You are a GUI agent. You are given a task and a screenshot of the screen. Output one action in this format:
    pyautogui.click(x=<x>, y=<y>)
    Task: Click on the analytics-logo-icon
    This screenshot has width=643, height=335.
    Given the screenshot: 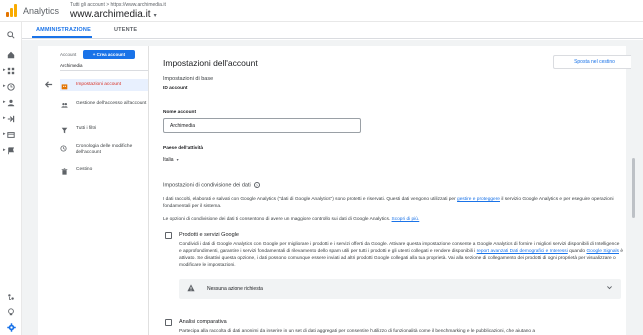 What is the action you would take?
    pyautogui.click(x=12, y=10)
    